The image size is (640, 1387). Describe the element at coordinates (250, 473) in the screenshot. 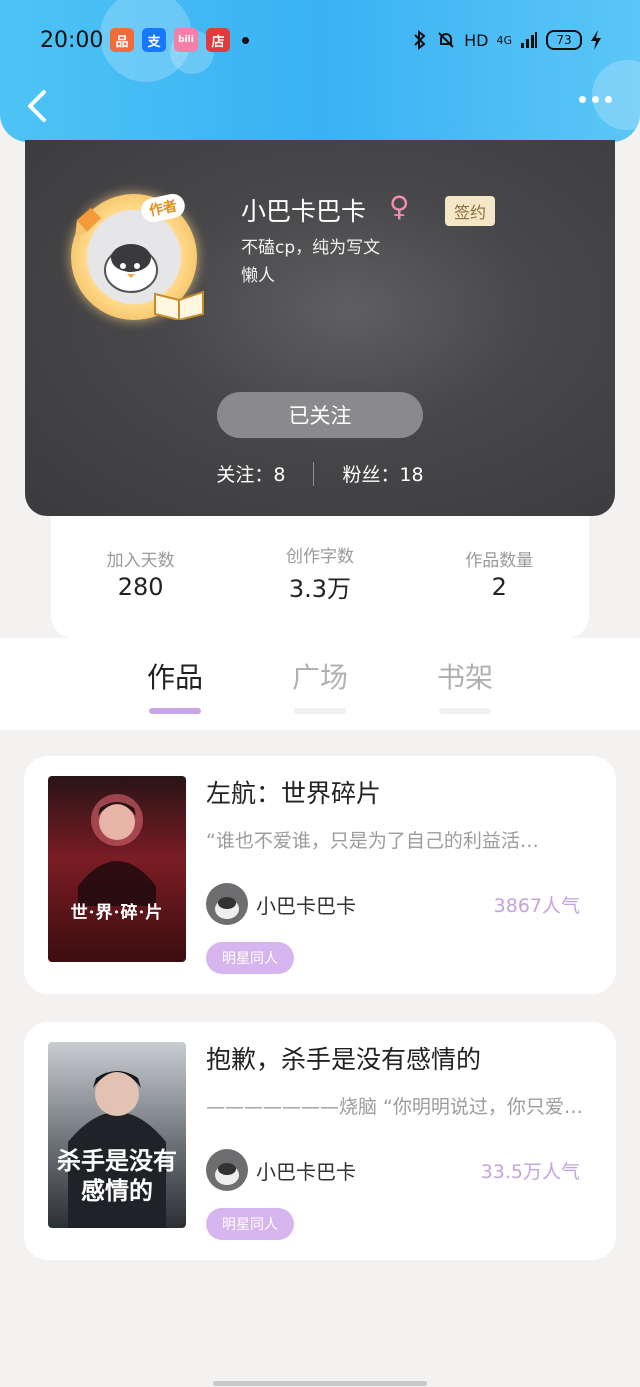

I see `following-count: 关注：8` at that location.